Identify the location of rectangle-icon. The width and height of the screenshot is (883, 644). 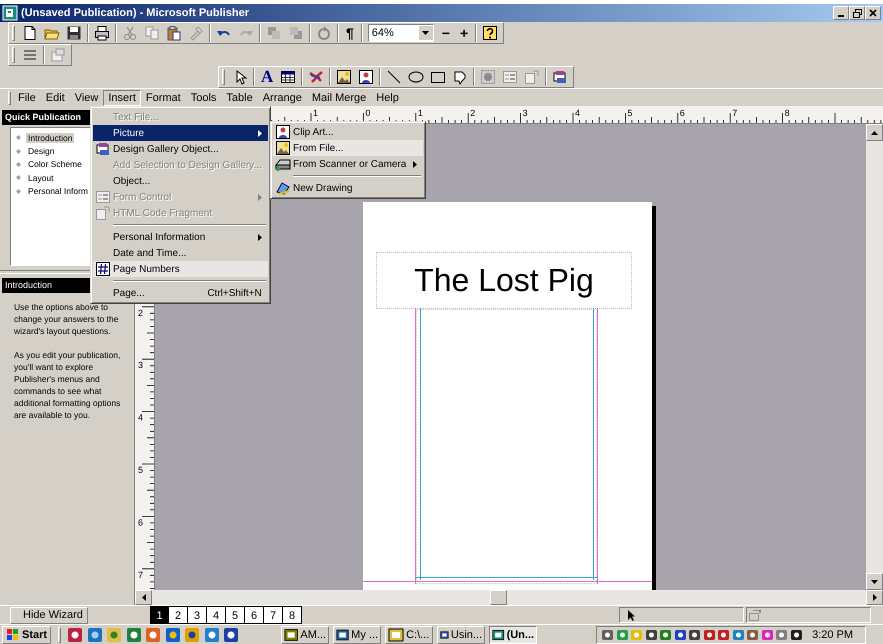
(438, 77).